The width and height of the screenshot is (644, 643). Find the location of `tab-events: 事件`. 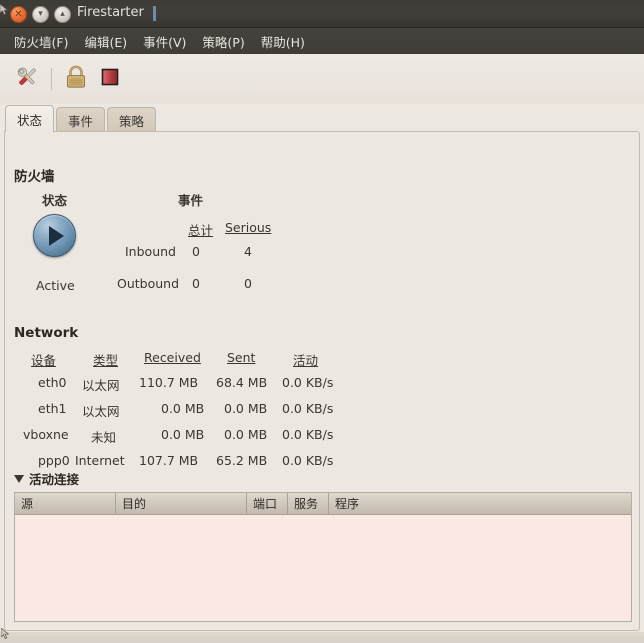

tab-events: 事件 is located at coordinates (81, 119).